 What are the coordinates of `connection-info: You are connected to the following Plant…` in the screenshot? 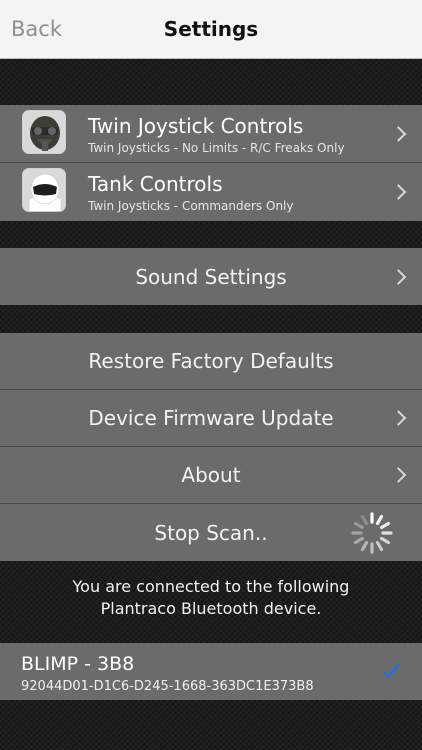 It's located at (211, 598).